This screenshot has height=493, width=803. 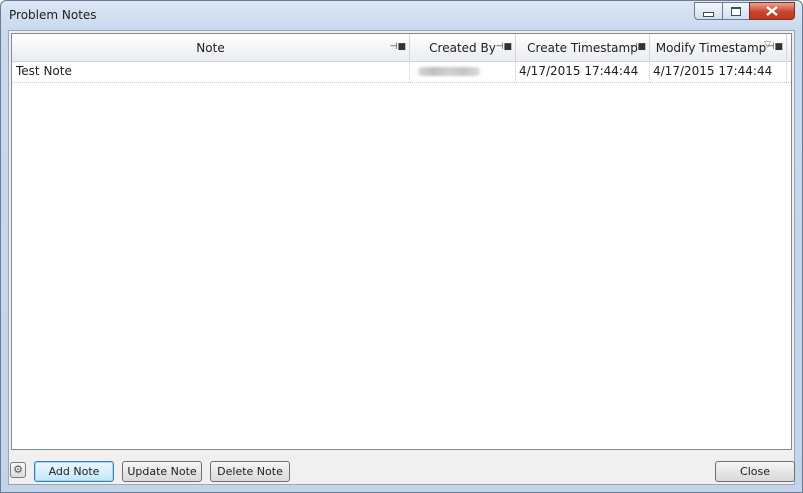 I want to click on maximize-button, so click(x=735, y=11).